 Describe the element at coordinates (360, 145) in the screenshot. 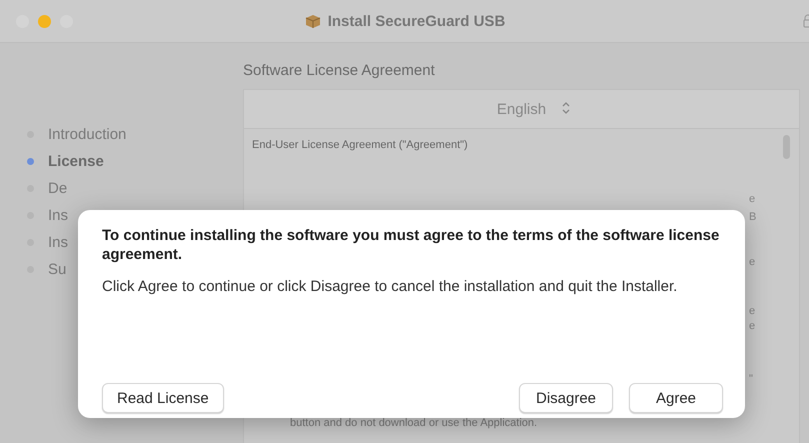

I see `license-text: End-User License Agreement ("Agreement")` at that location.